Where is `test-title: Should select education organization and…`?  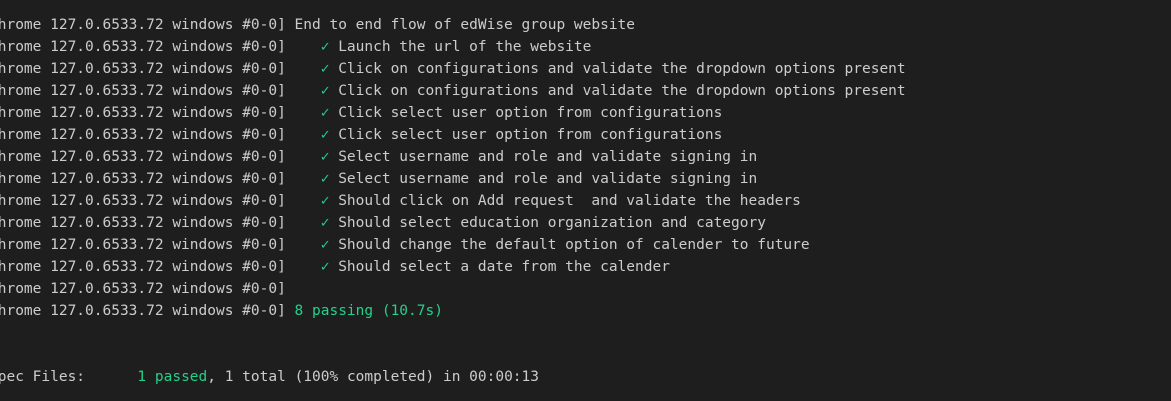
test-title: Should select education organization and… is located at coordinates (552, 223).